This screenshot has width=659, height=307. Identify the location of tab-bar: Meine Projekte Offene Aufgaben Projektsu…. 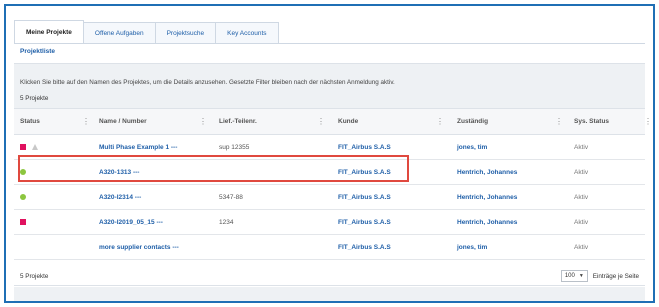
(146, 32).